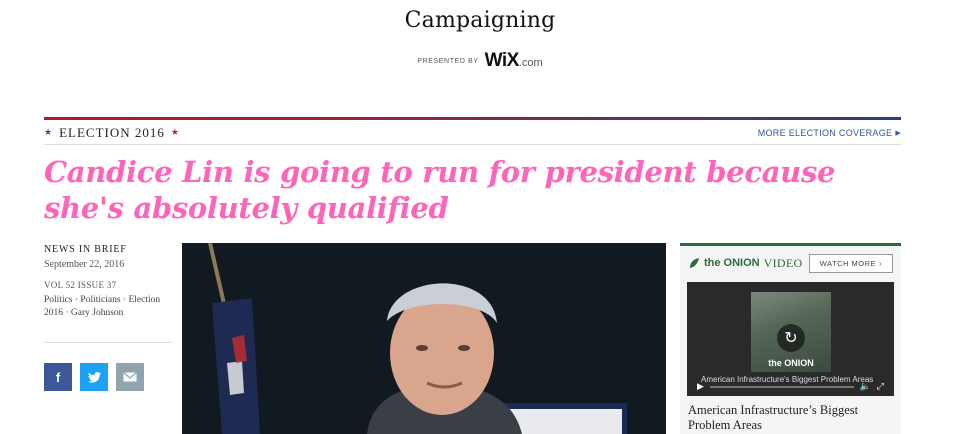 This screenshot has height=434, width=960. I want to click on twitter-share-button, so click(94, 377).